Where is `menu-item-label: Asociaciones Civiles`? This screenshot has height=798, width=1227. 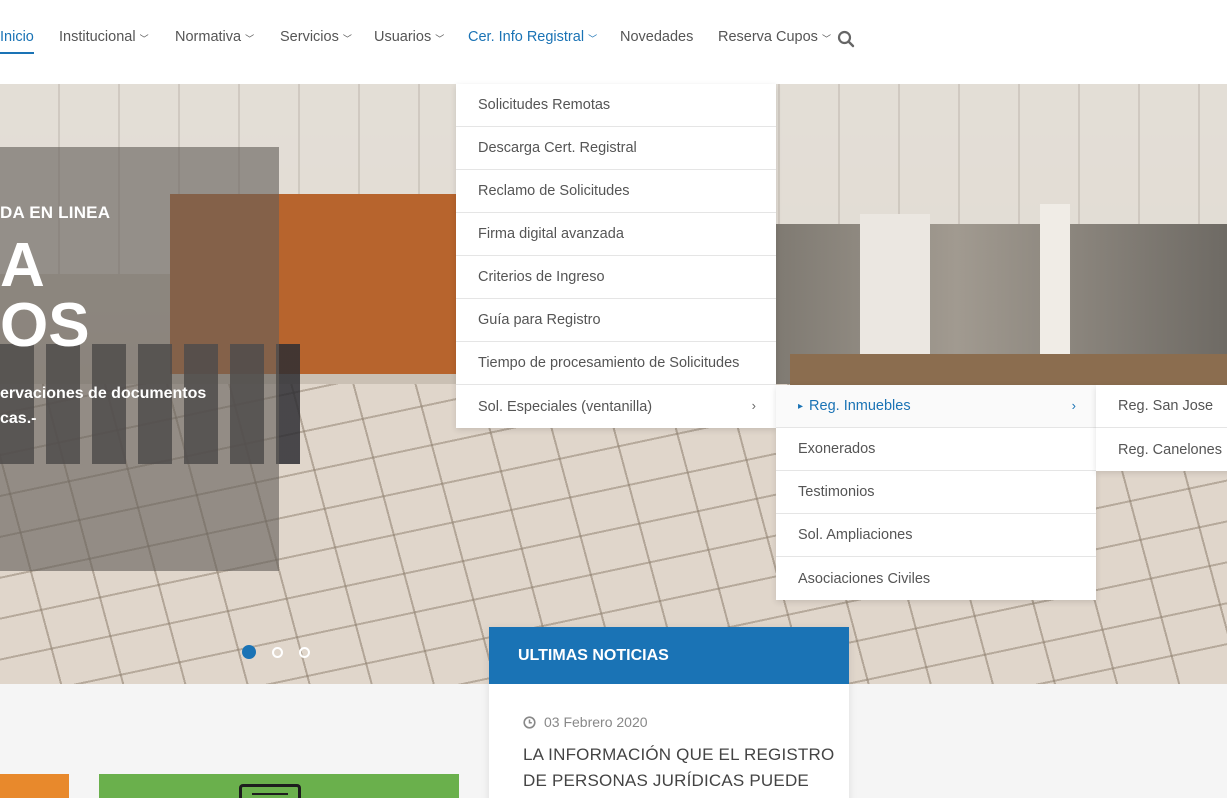 menu-item-label: Asociaciones Civiles is located at coordinates (864, 578).